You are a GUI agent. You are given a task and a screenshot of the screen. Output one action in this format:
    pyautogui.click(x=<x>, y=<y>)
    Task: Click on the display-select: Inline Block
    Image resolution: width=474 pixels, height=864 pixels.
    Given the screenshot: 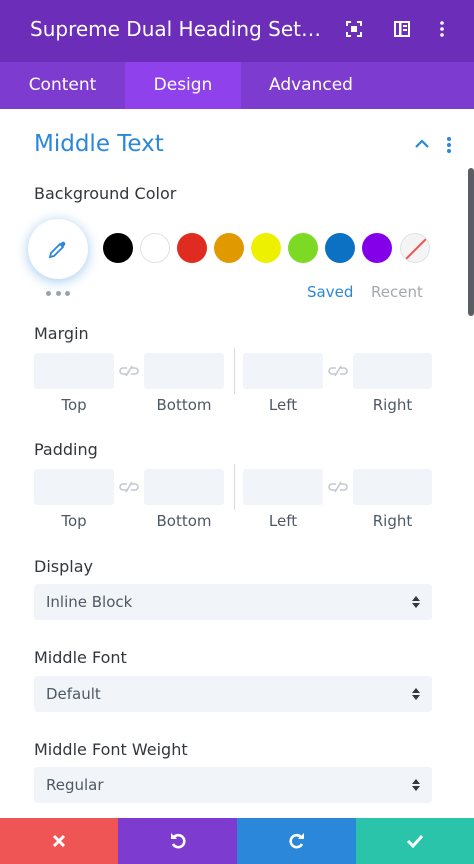 What is the action you would take?
    pyautogui.click(x=233, y=602)
    